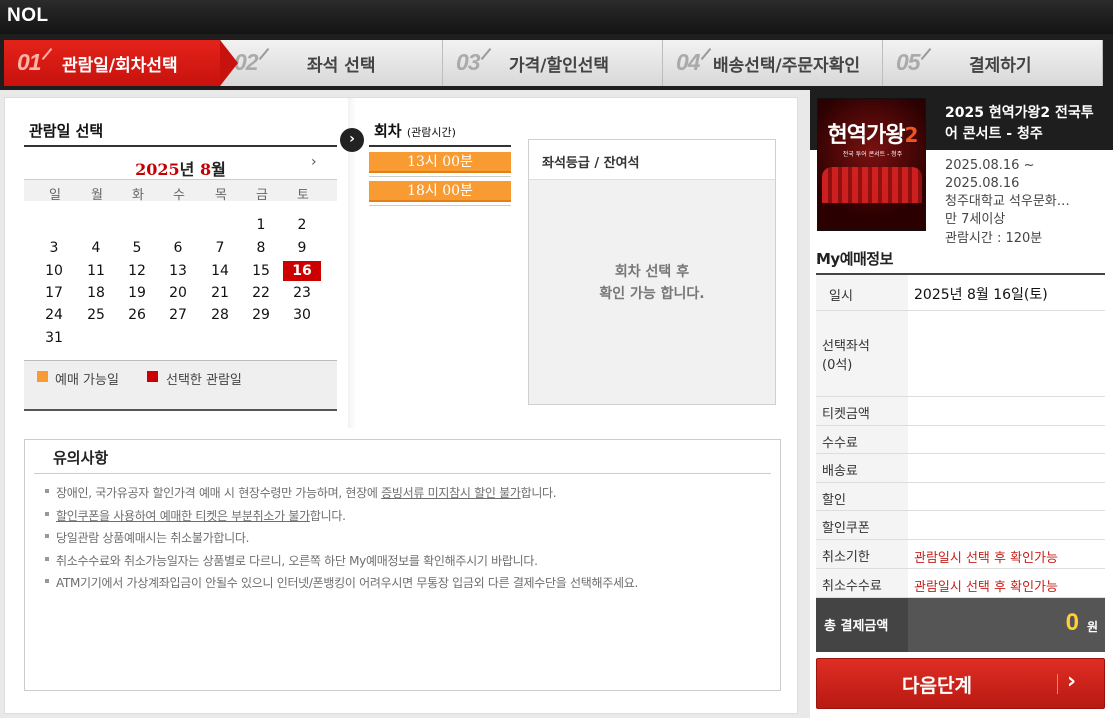 This screenshot has height=718, width=1113. Describe the element at coordinates (220, 293) in the screenshot. I see `calendar-day: 21` at that location.